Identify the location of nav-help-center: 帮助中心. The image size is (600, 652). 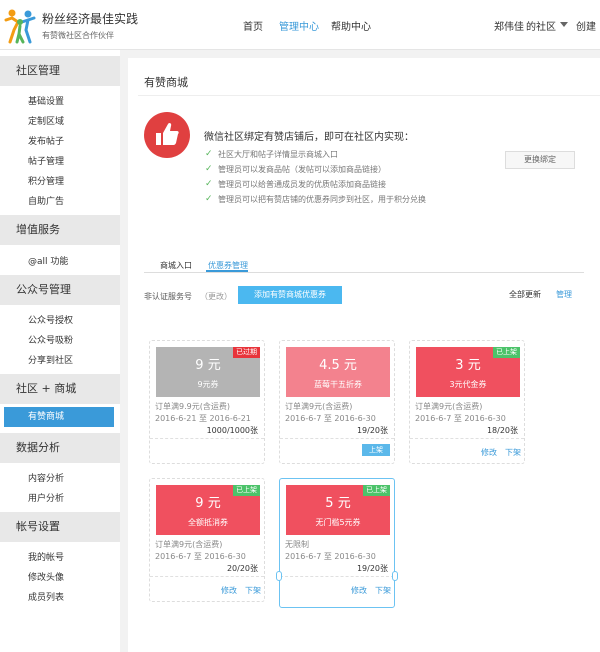
(351, 25).